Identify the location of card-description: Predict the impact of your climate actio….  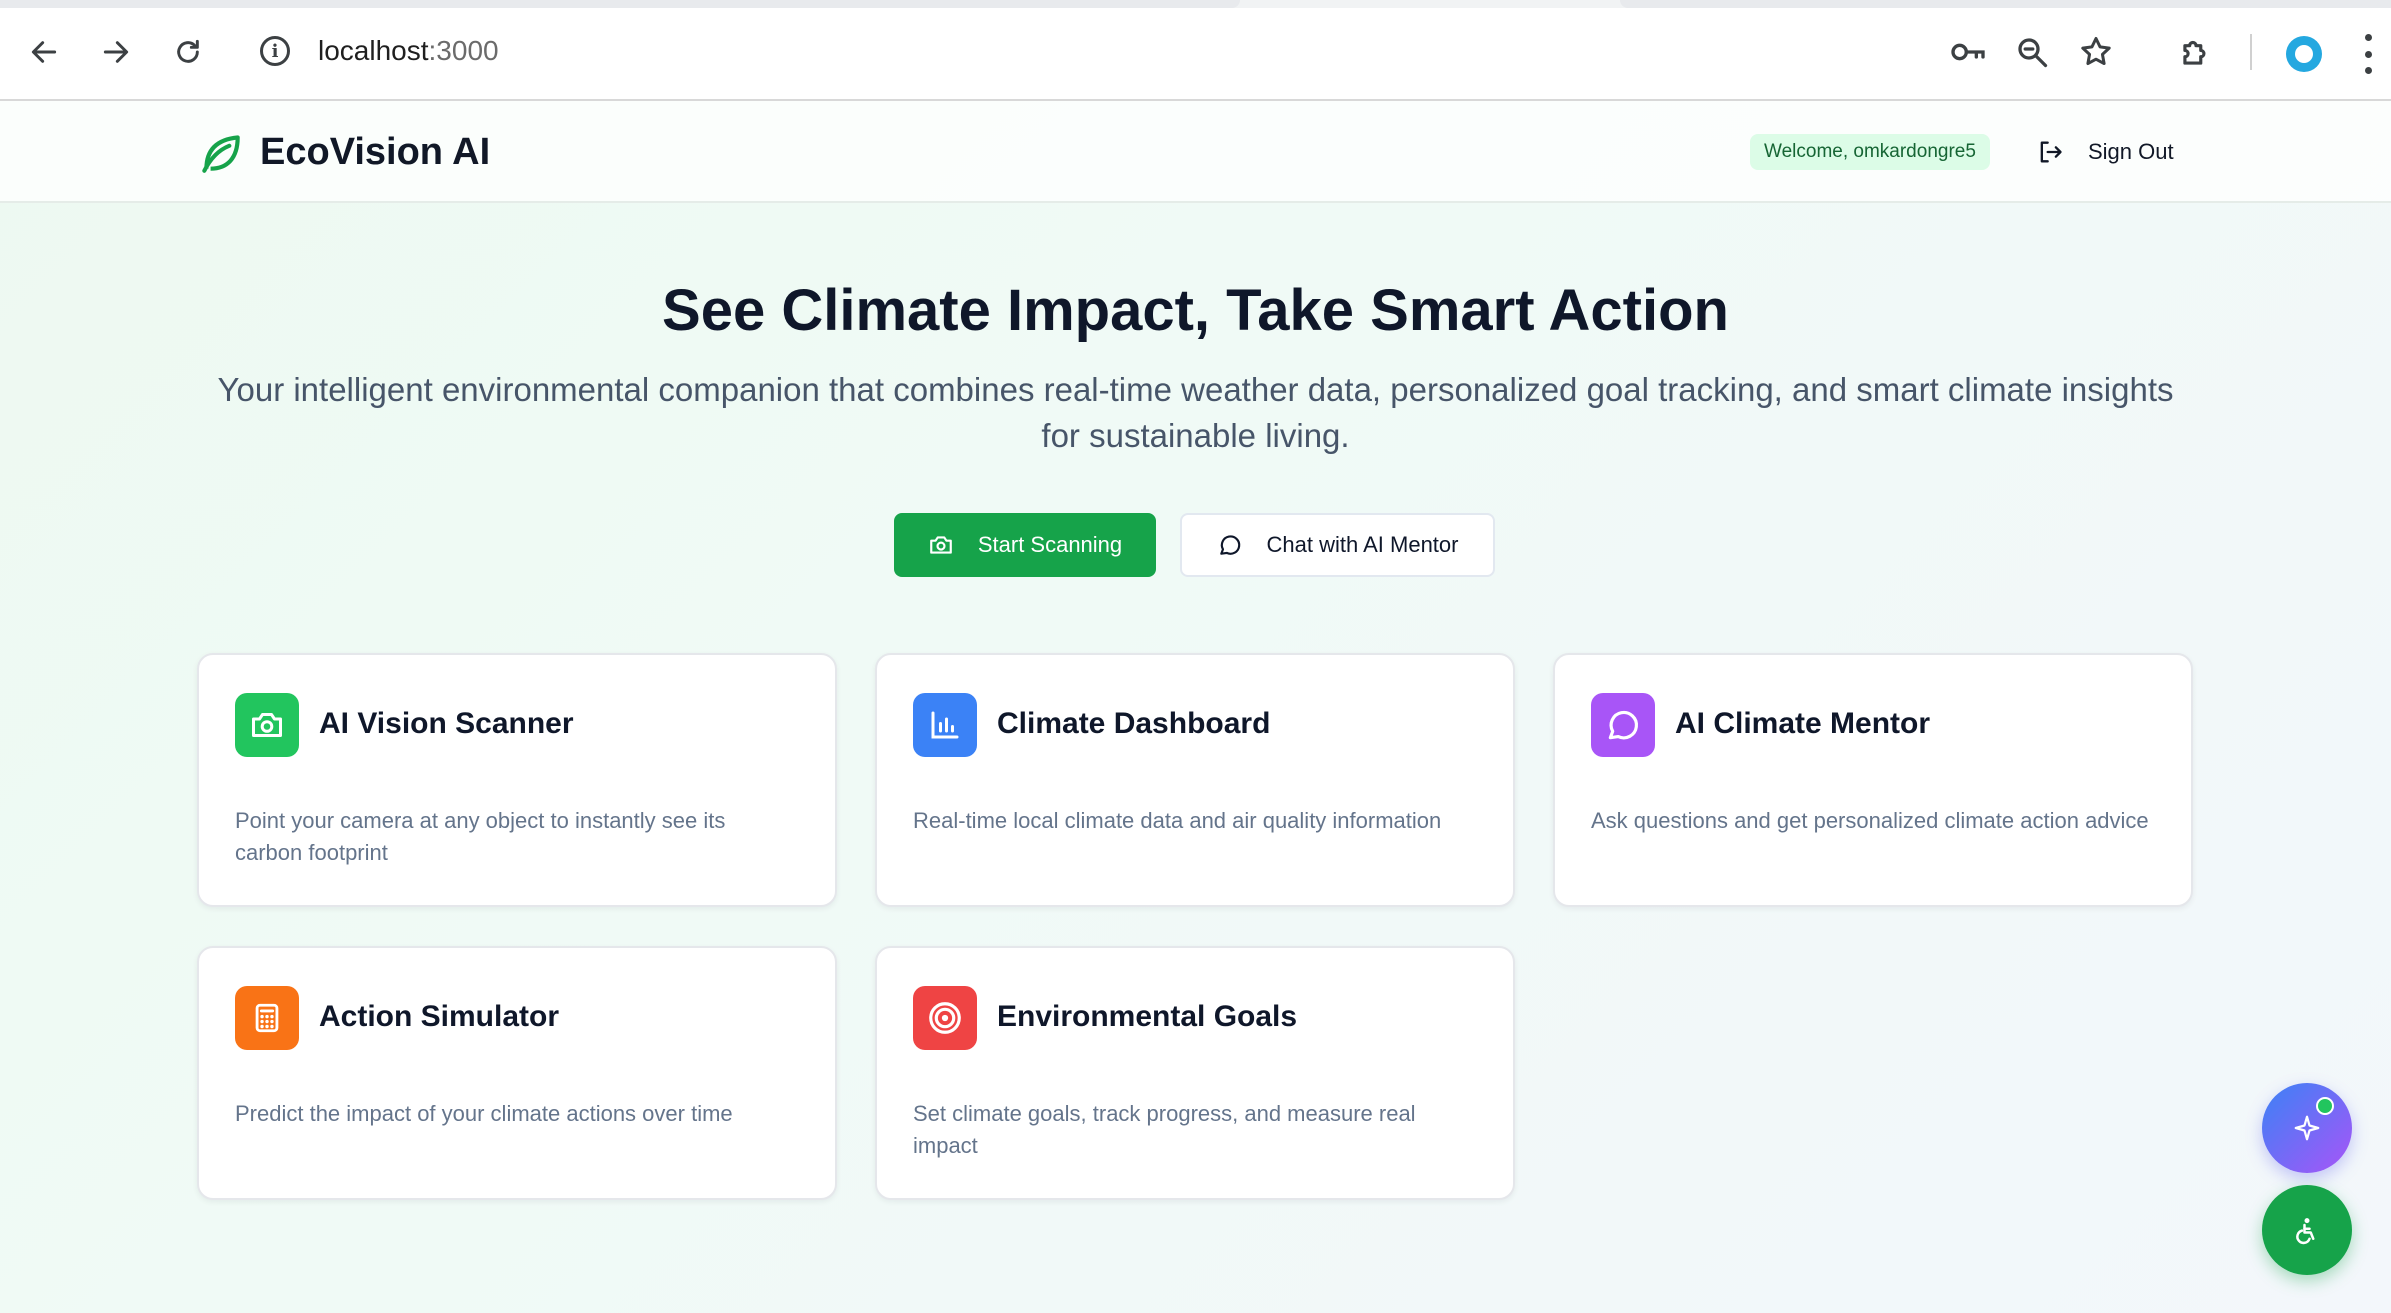
(484, 1113).